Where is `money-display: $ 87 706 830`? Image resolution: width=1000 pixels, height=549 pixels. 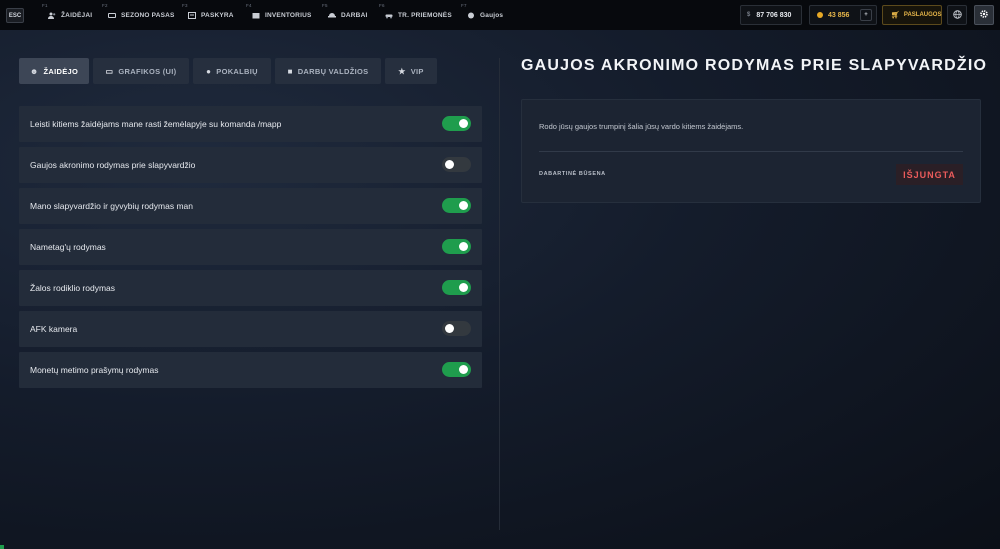 money-display: $ 87 706 830 is located at coordinates (771, 15).